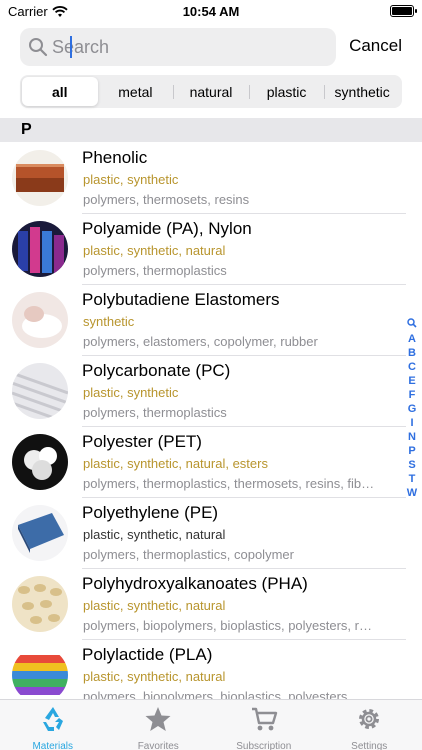 Image resolution: width=422 pixels, height=750 pixels. I want to click on cancel-button: Cancel, so click(375, 46).